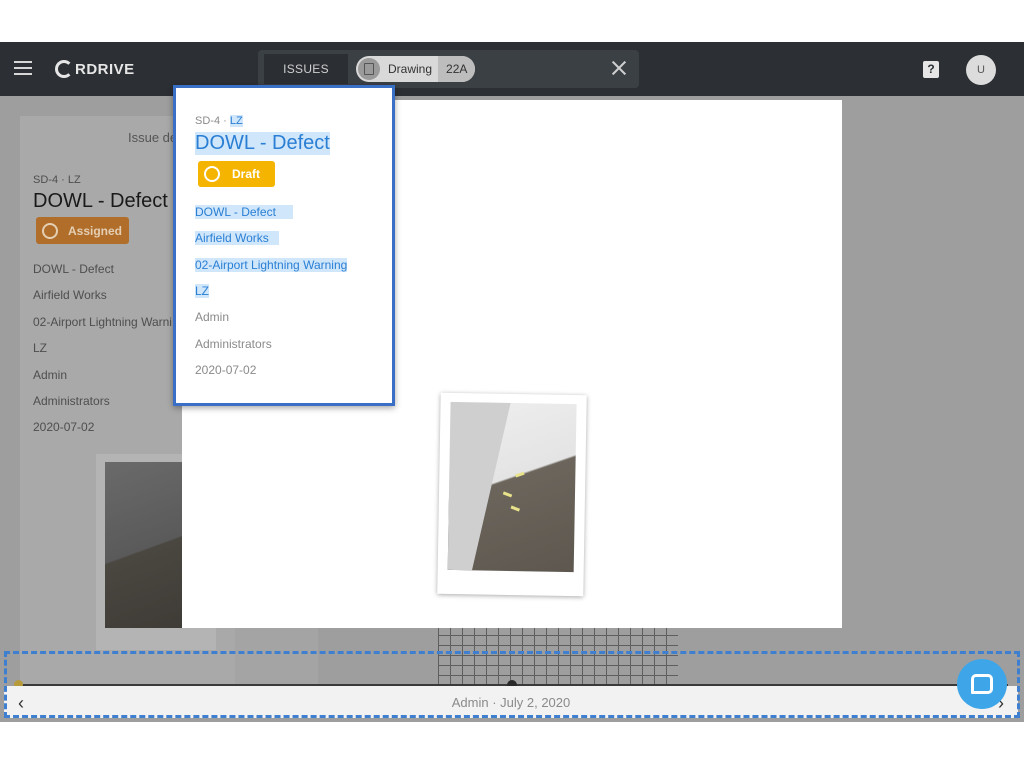 This screenshot has width=1024, height=768. I want to click on brand-name: RDRIVE, so click(105, 69).